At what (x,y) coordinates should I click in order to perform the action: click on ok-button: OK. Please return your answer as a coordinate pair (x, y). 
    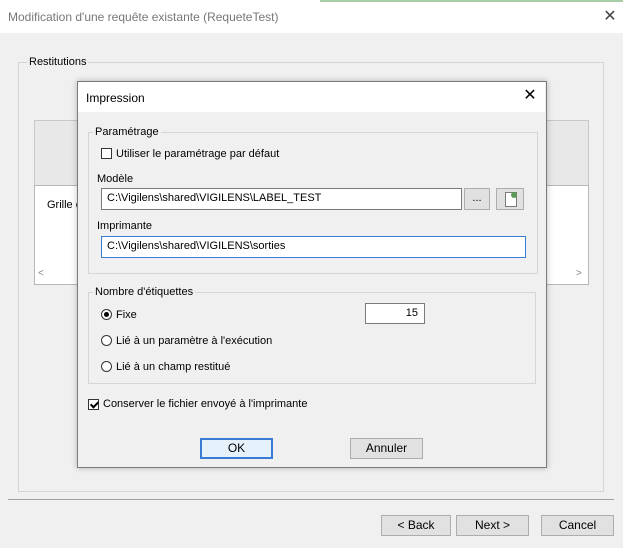
    Looking at the image, I should click on (236, 448).